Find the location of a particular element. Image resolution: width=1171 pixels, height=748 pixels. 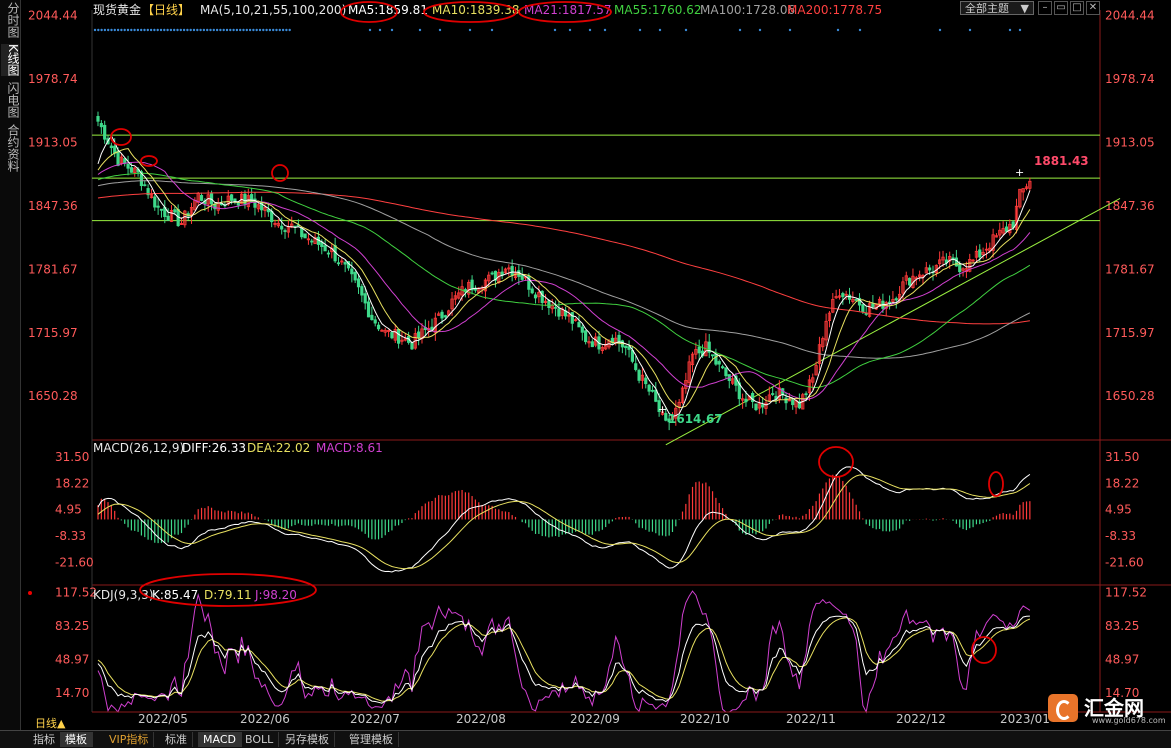

window-restore-icon: ▭ is located at coordinates (1061, 8).